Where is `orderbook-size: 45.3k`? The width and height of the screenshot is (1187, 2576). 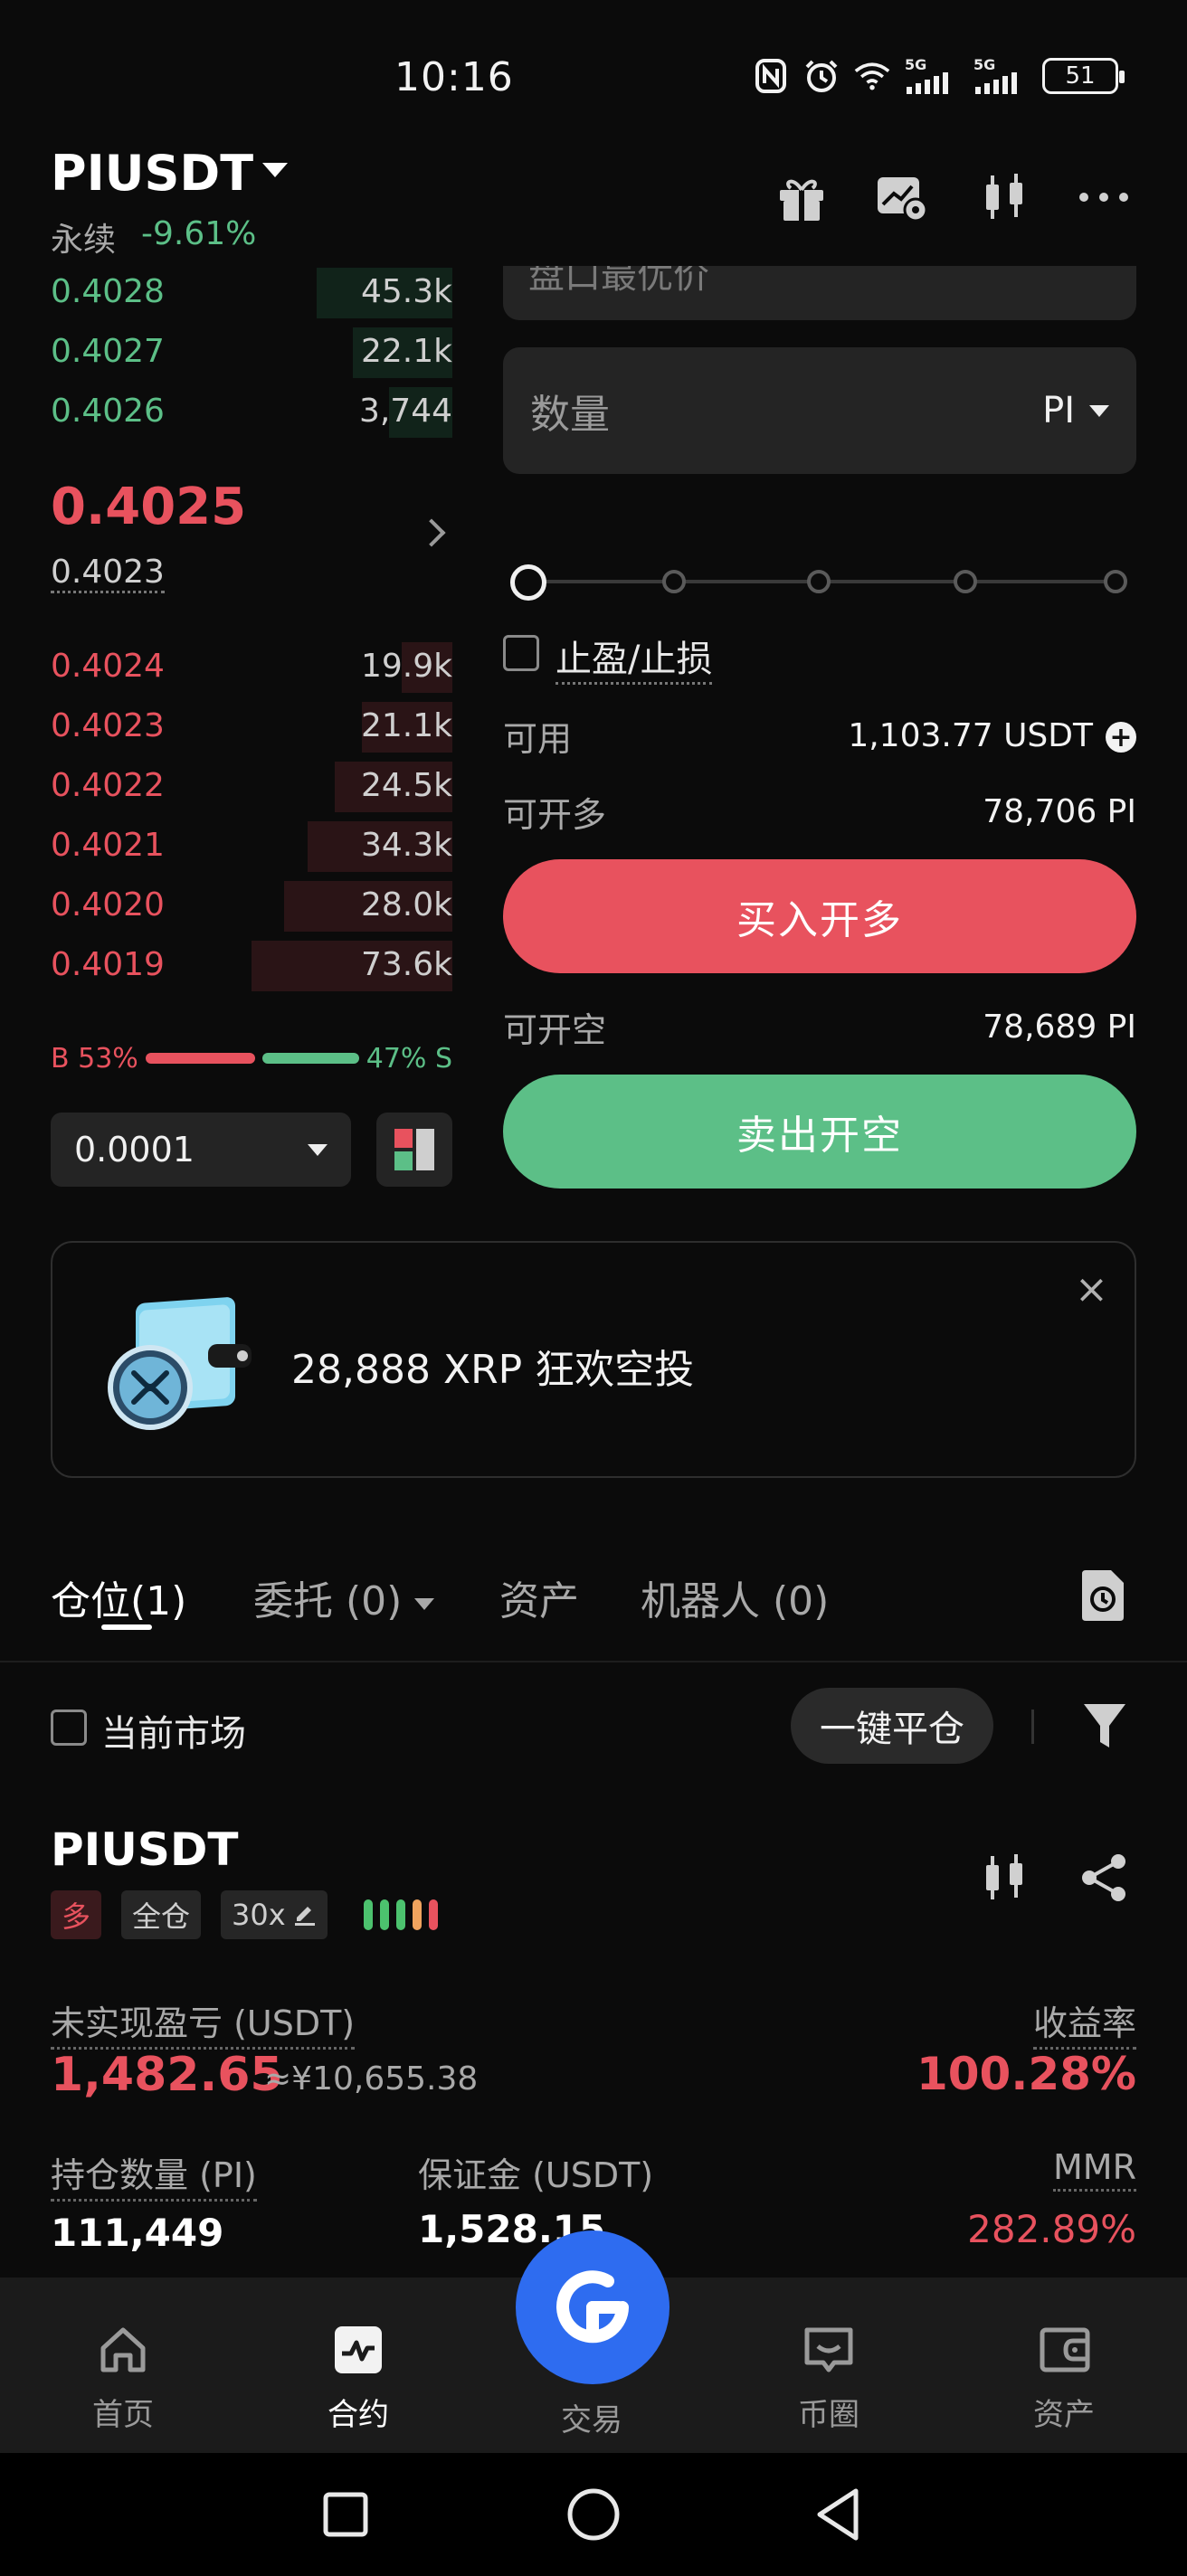
orderbook-size: 45.3k is located at coordinates (406, 291).